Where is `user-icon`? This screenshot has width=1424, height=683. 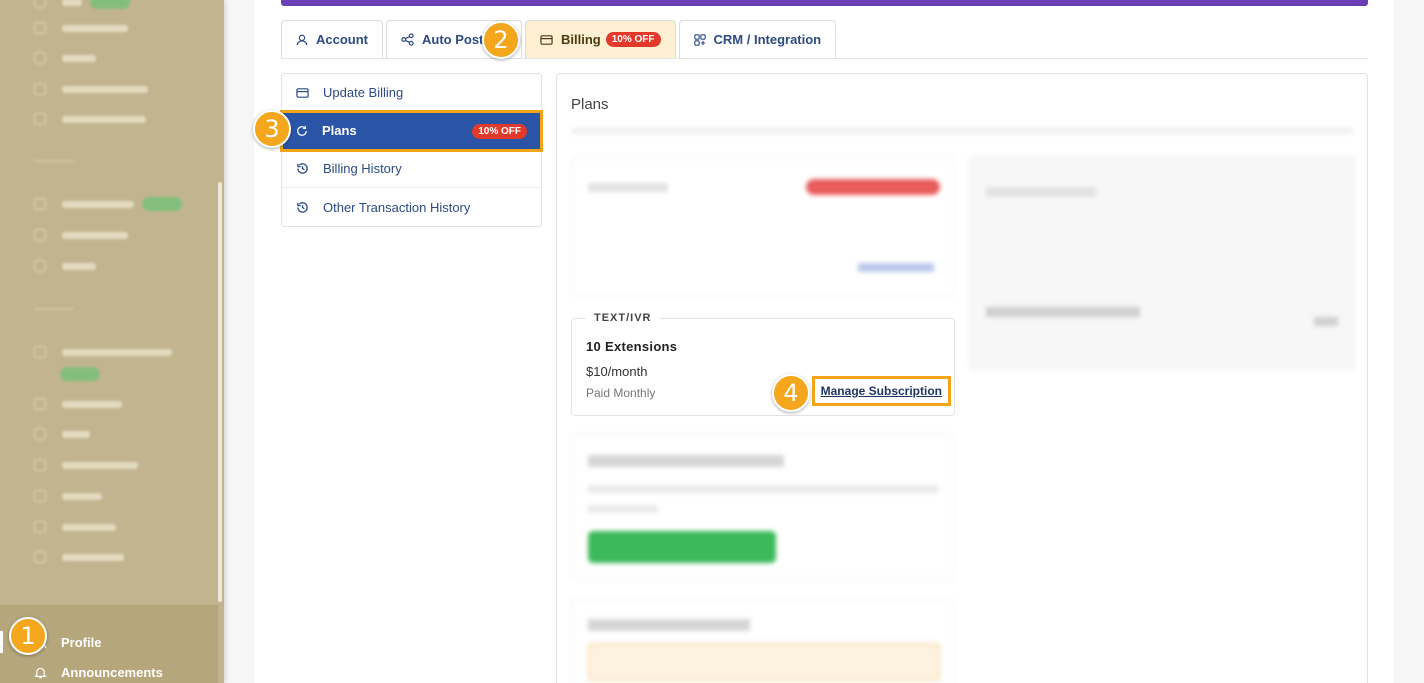 user-icon is located at coordinates (302, 39).